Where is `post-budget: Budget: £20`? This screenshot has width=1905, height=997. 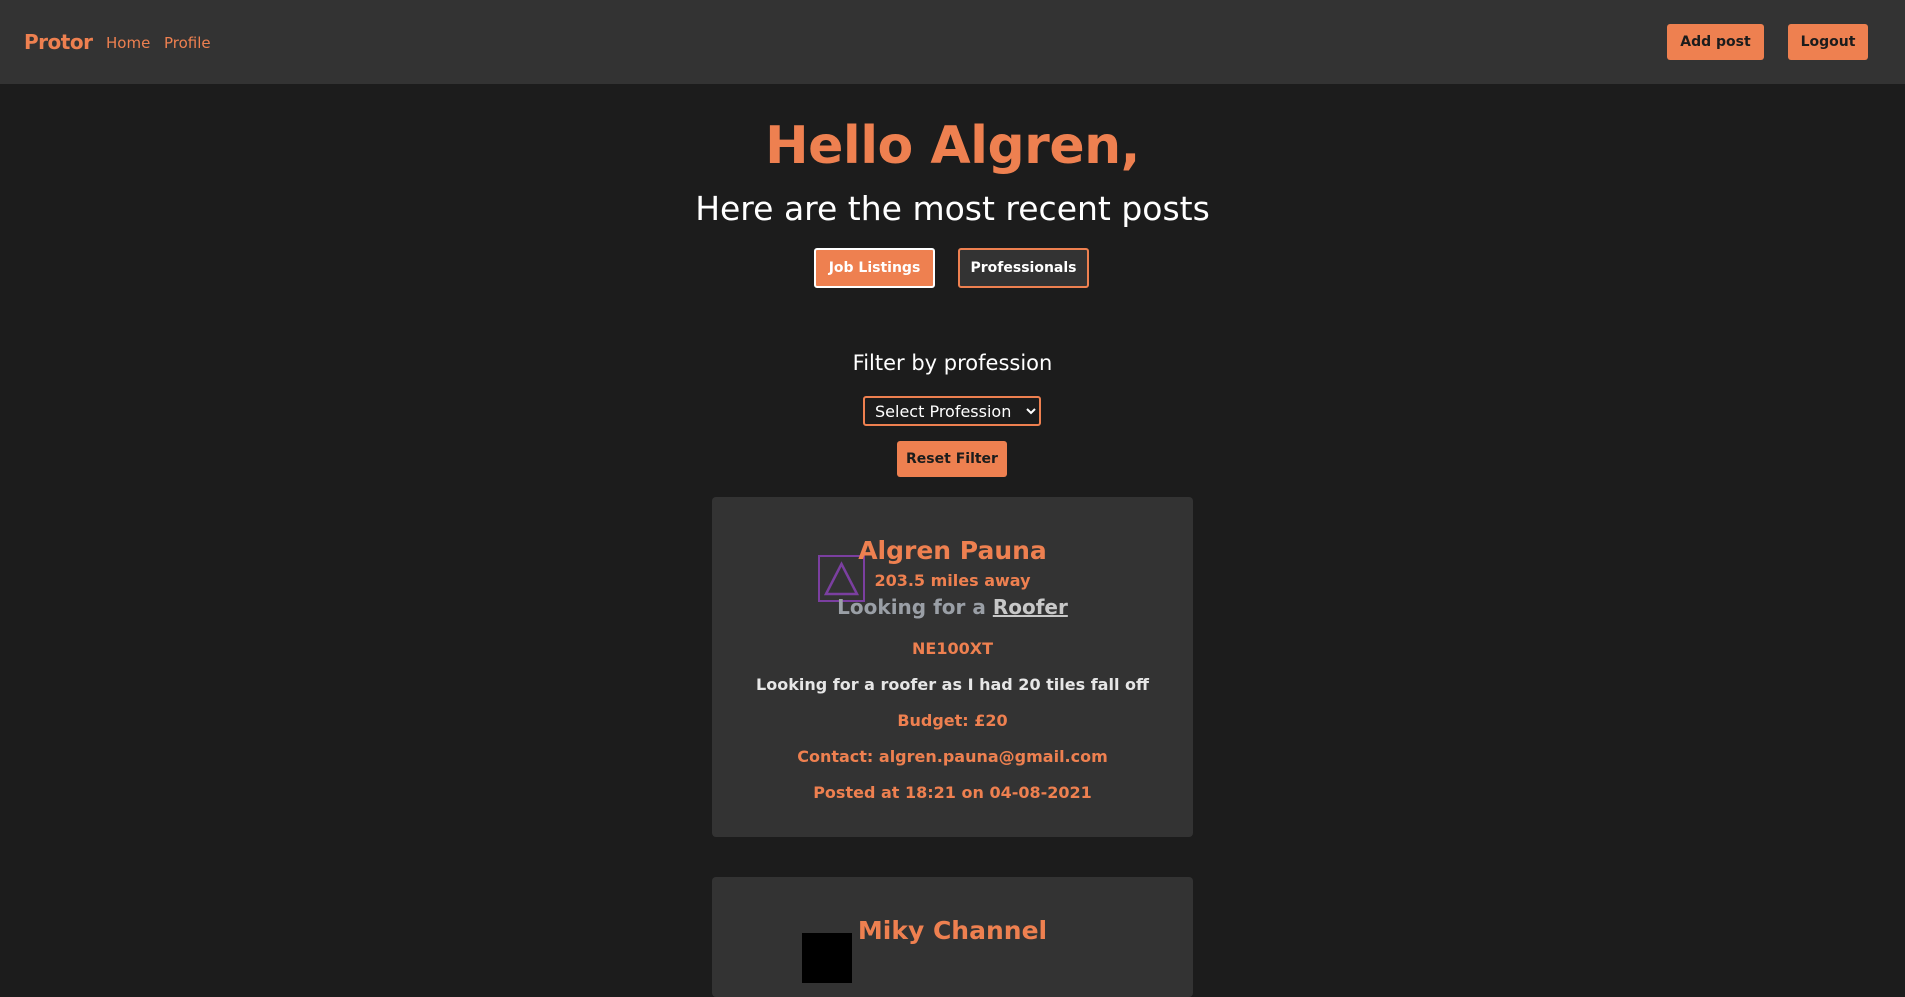
post-budget: Budget: £20 is located at coordinates (952, 720).